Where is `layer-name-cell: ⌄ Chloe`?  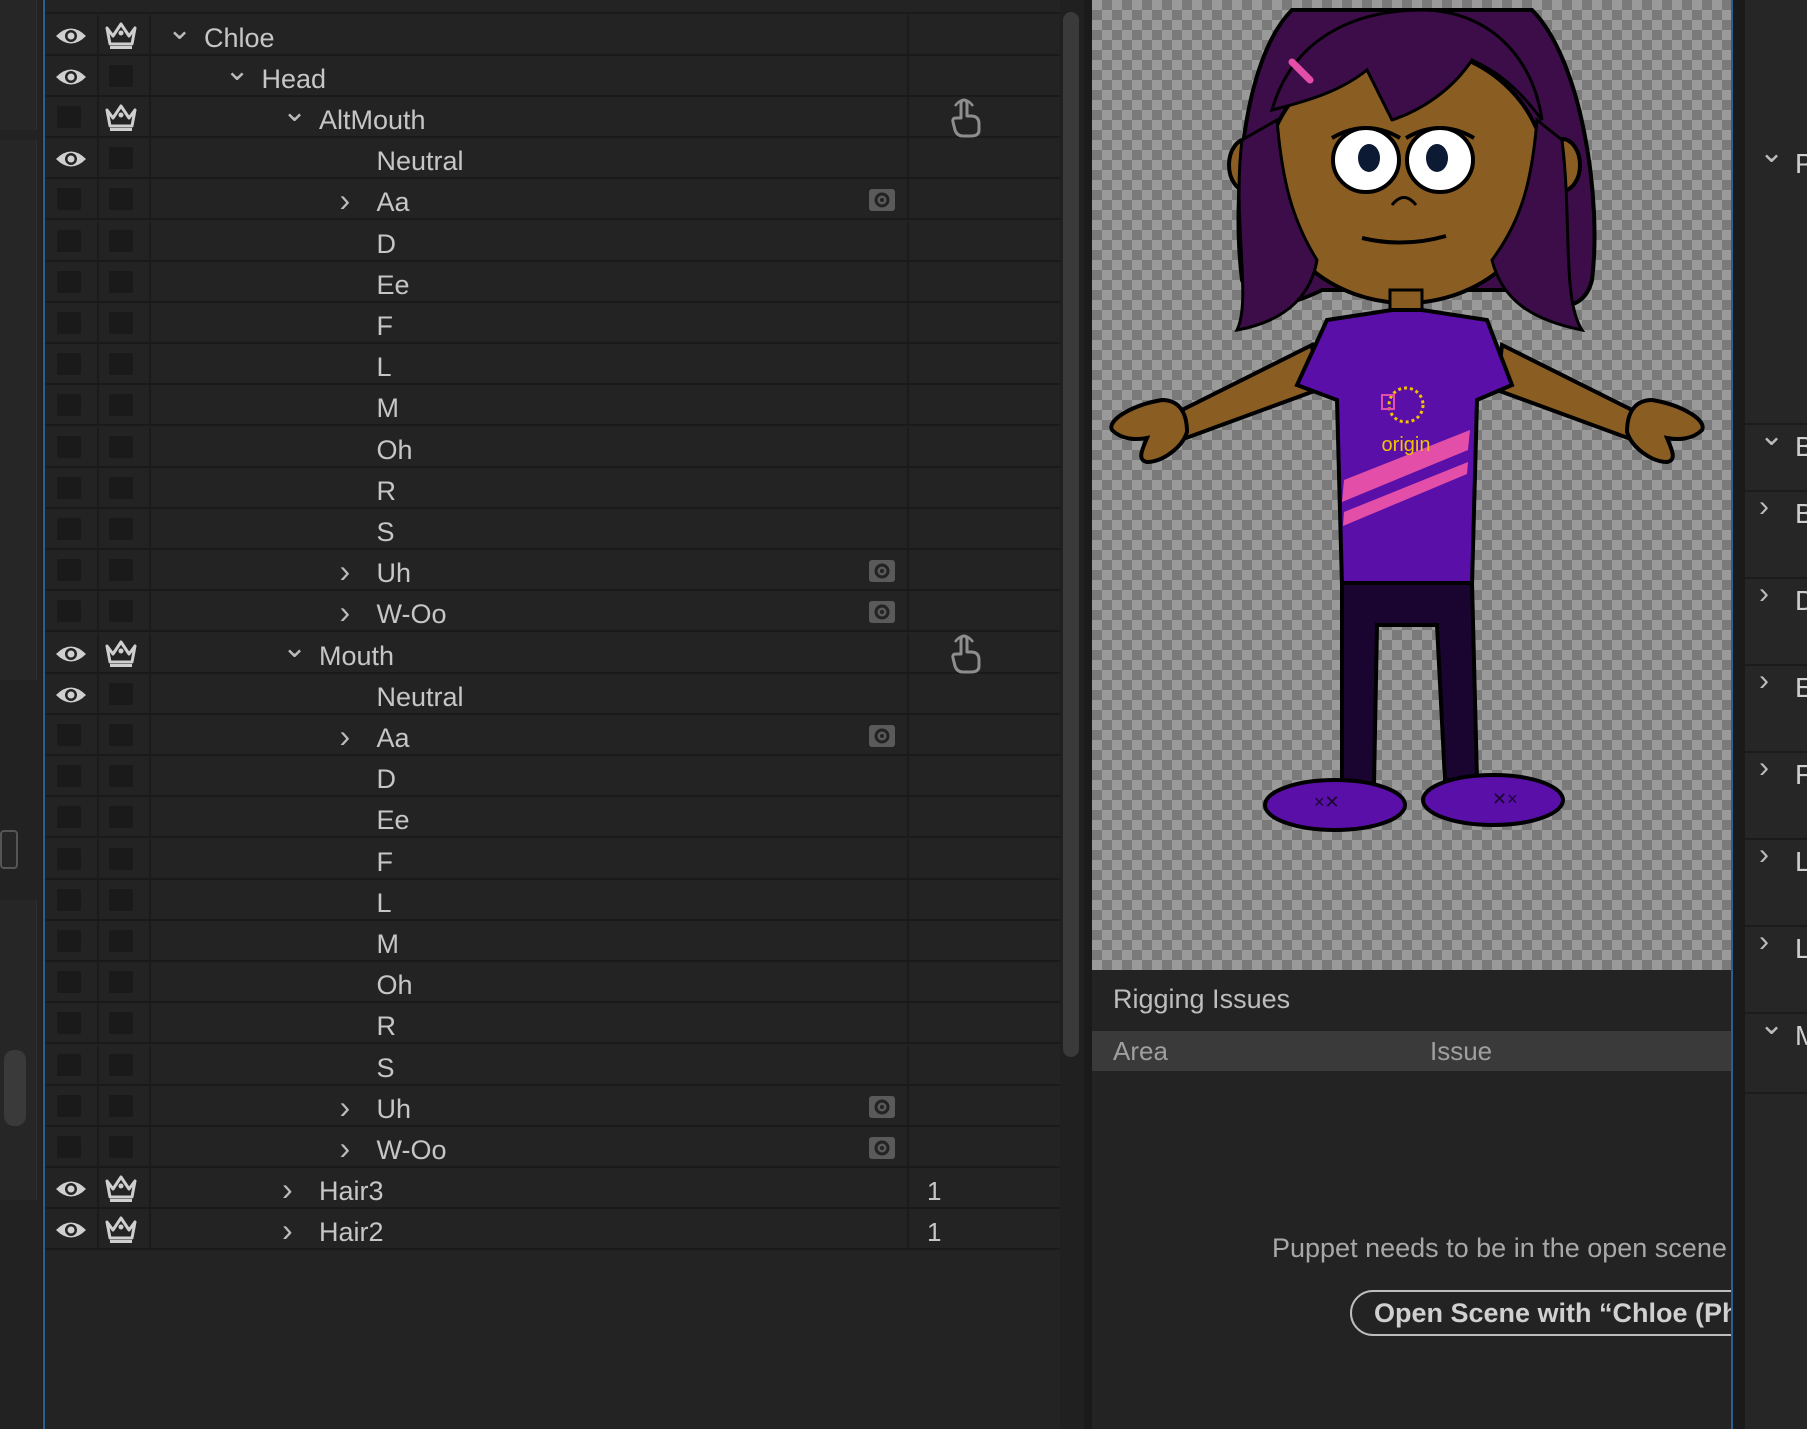 layer-name-cell: ⌄ Chloe is located at coordinates (529, 33).